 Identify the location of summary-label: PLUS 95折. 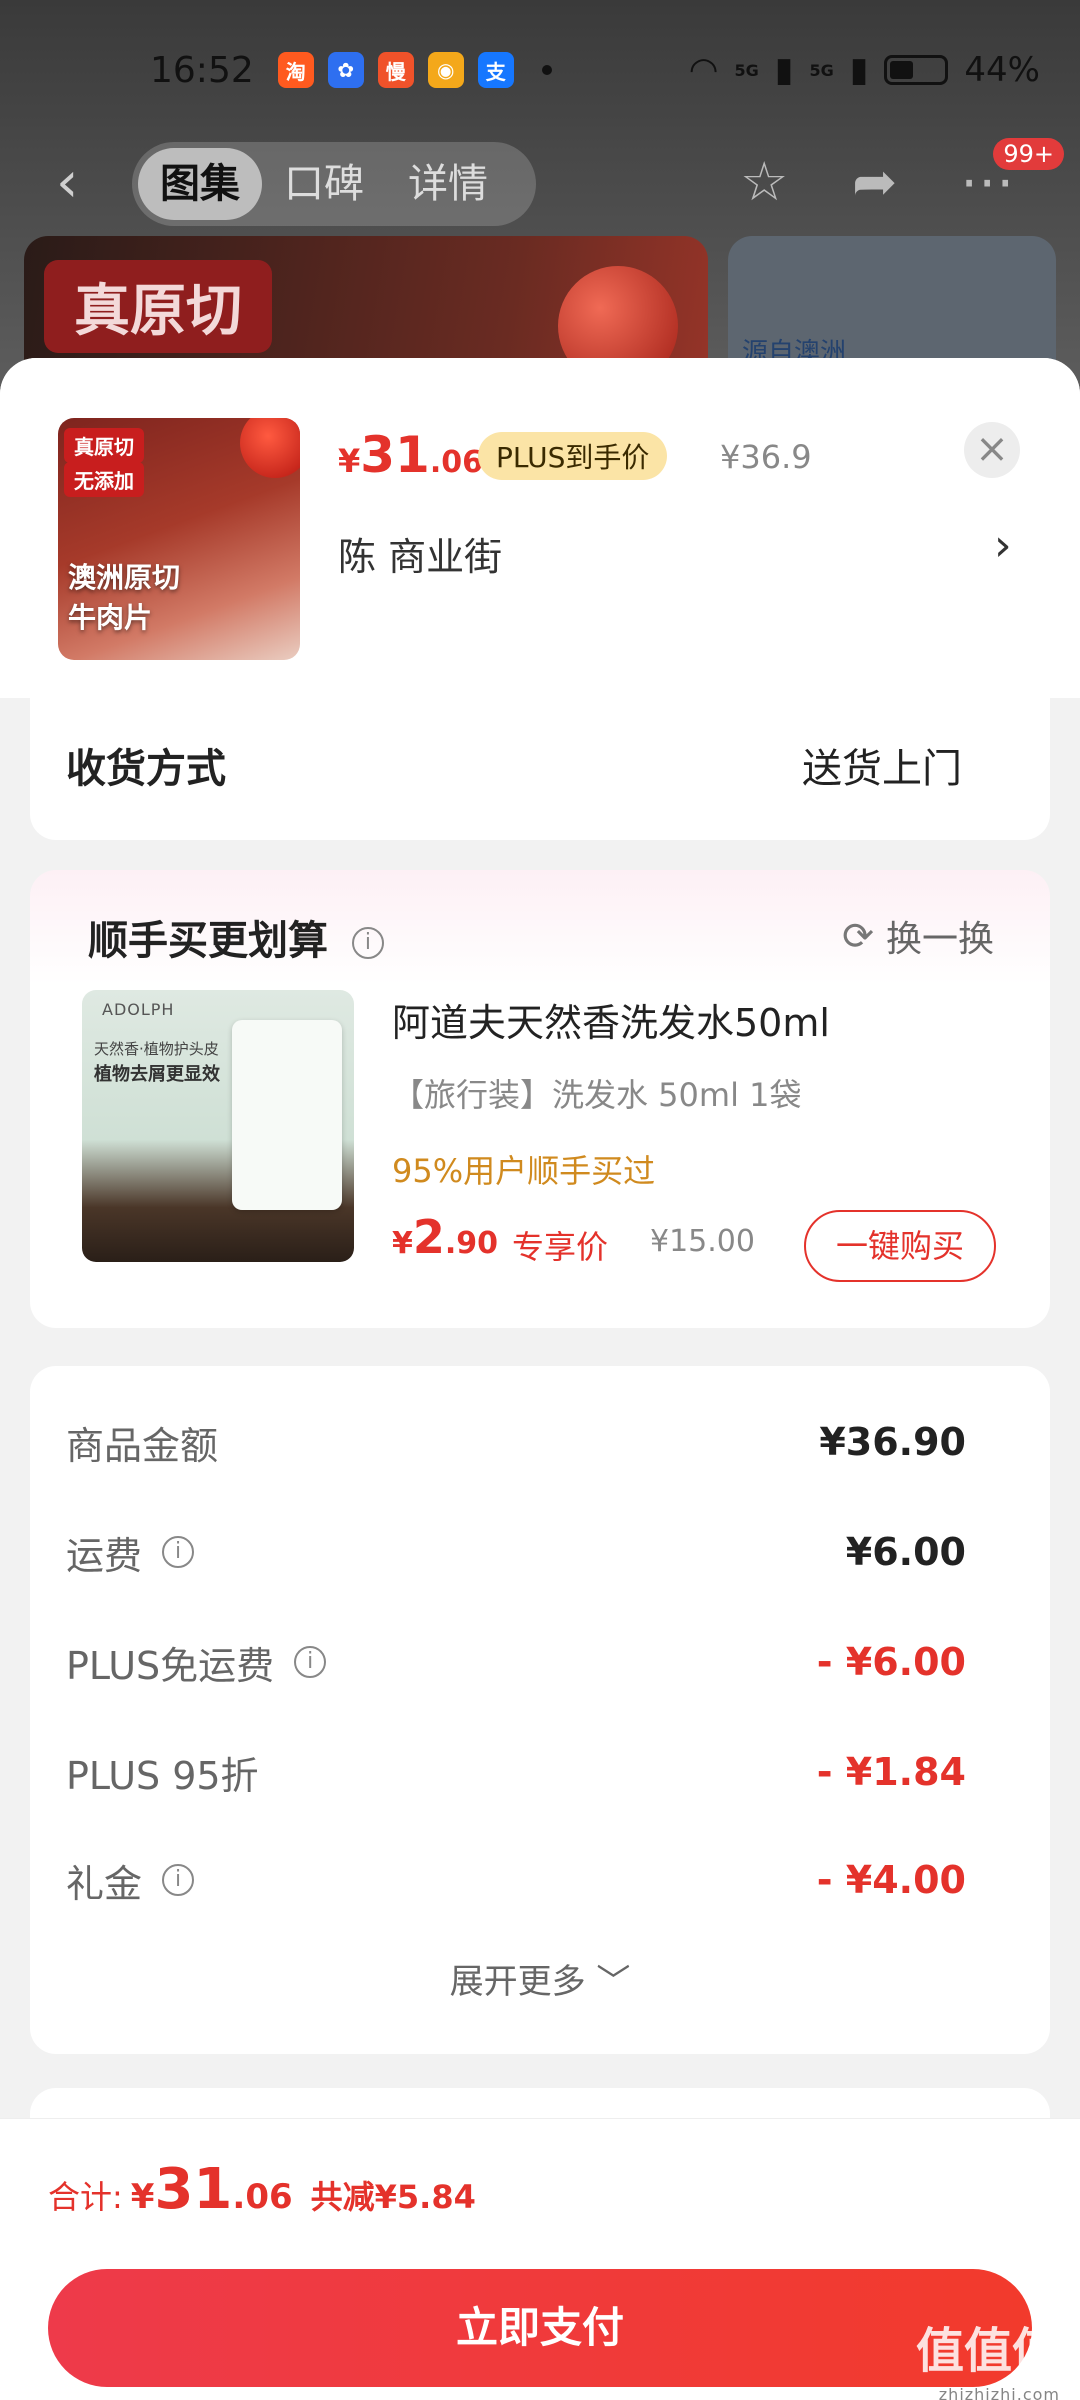
(162, 1772).